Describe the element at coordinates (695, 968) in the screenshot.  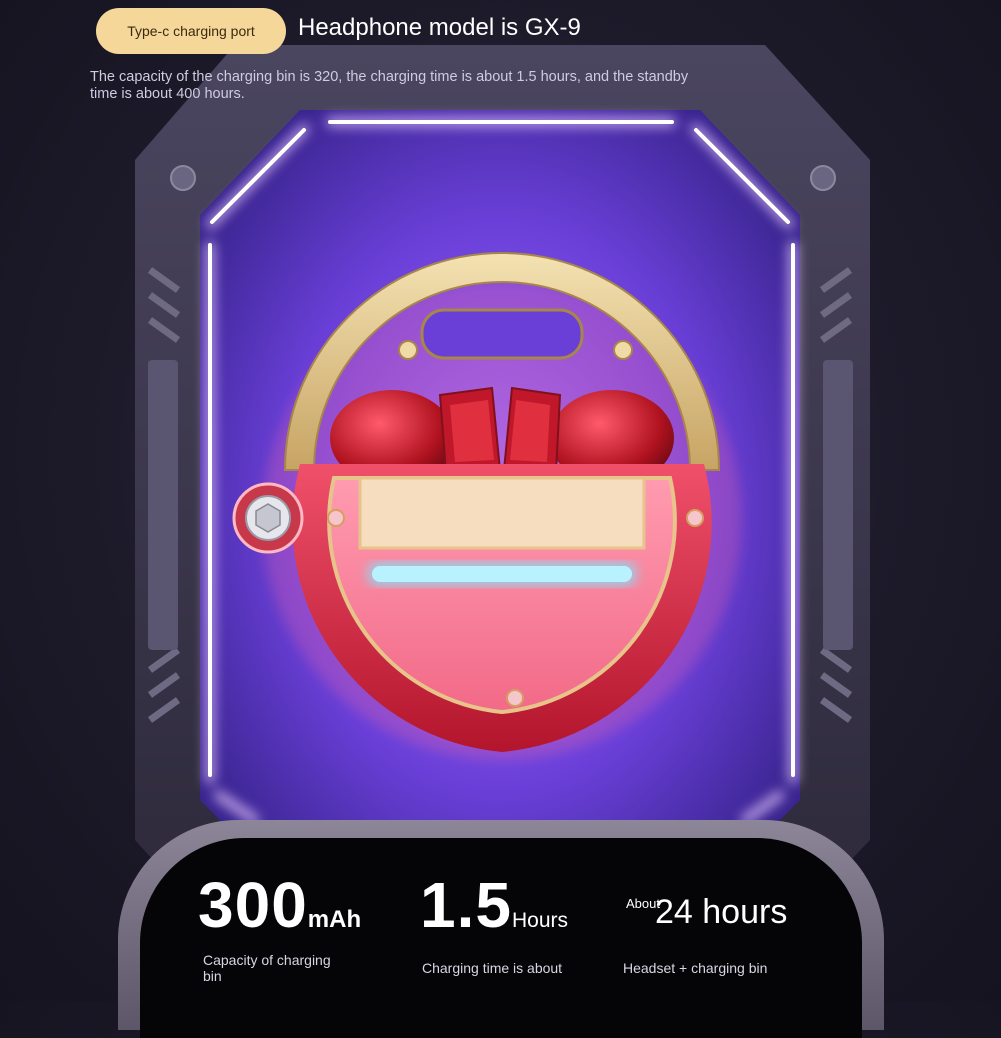
I see `standby-caption: Headset + charging bin` at that location.